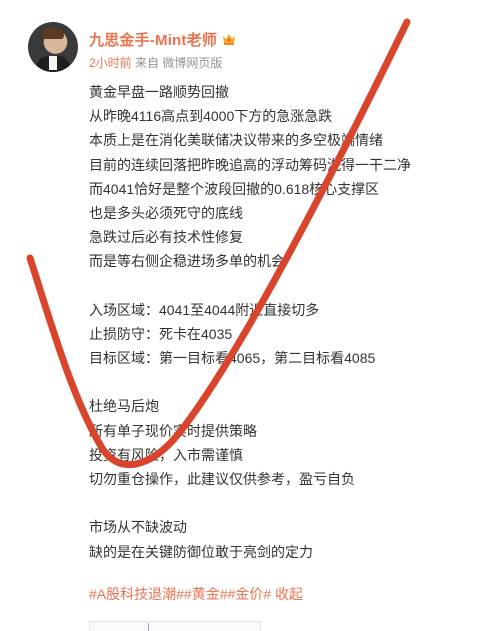 The width and height of the screenshot is (502, 631). I want to click on content-line: 从昨晚4116高点到4000下方的急涨急跌, so click(211, 116).